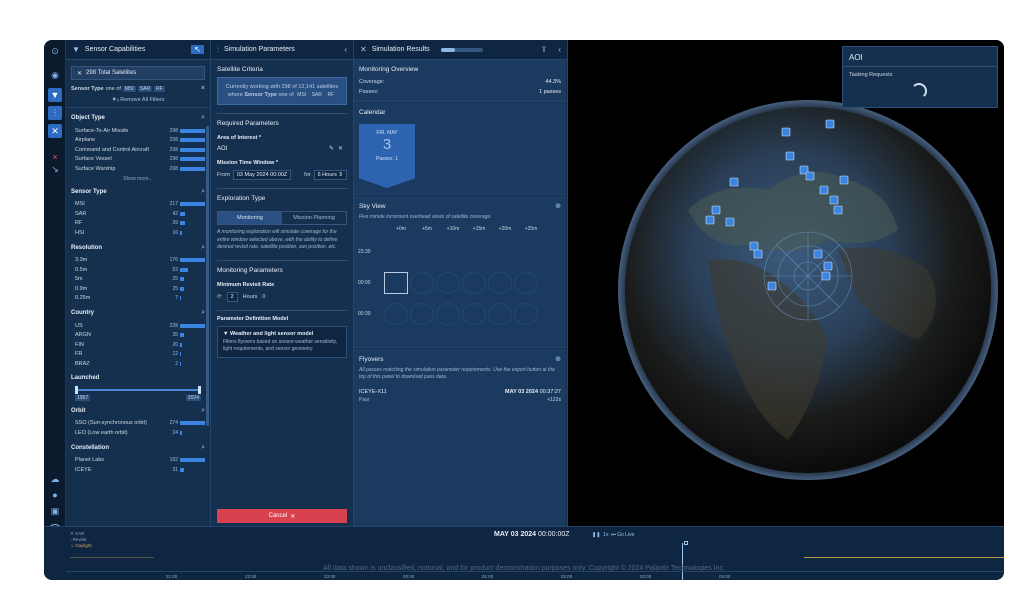 Image resolution: width=1024 pixels, height=594 pixels. Describe the element at coordinates (138, 270) in the screenshot. I see `facet-row: 0.5m 53` at that location.